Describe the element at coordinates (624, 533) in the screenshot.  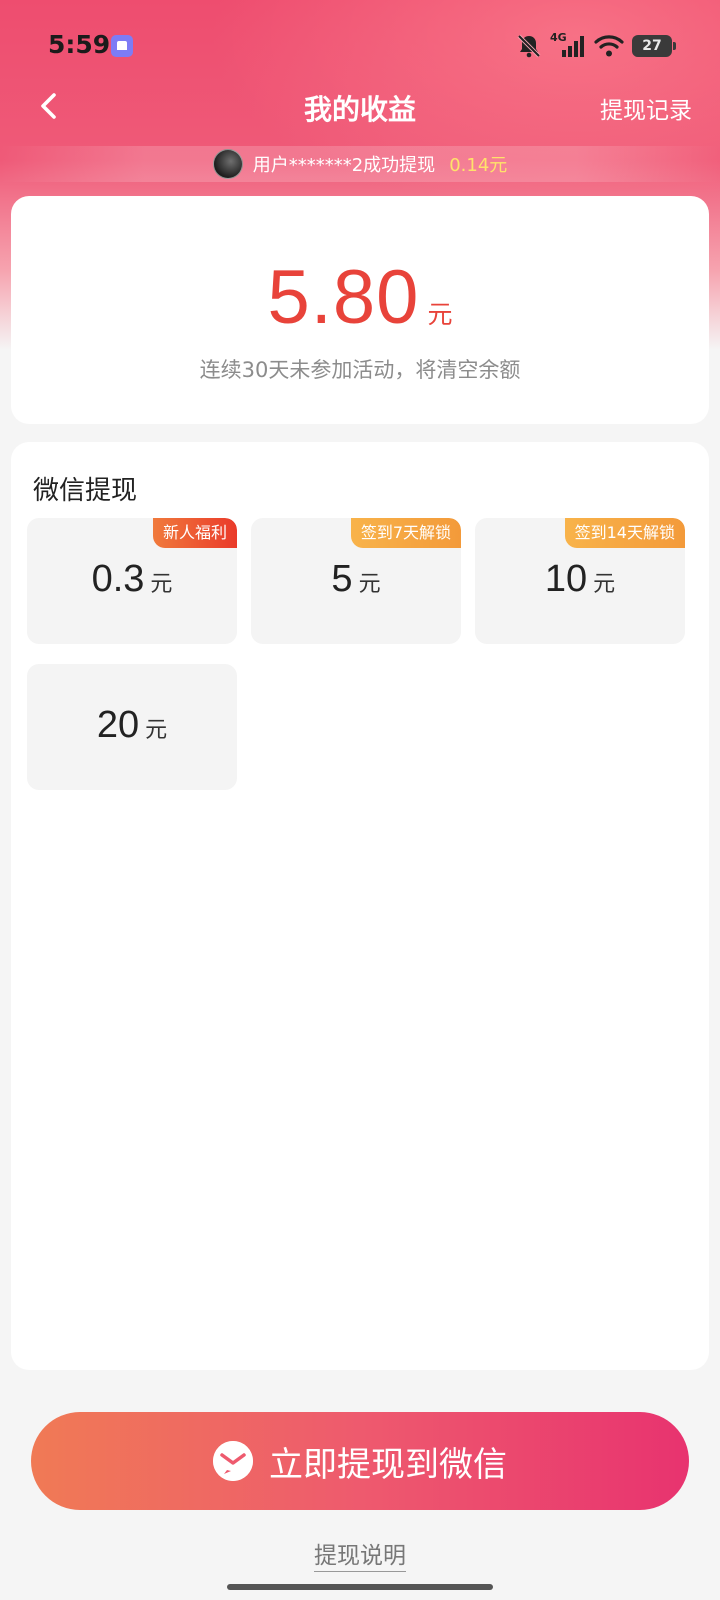
I see `option-tag: 签到14天解锁` at that location.